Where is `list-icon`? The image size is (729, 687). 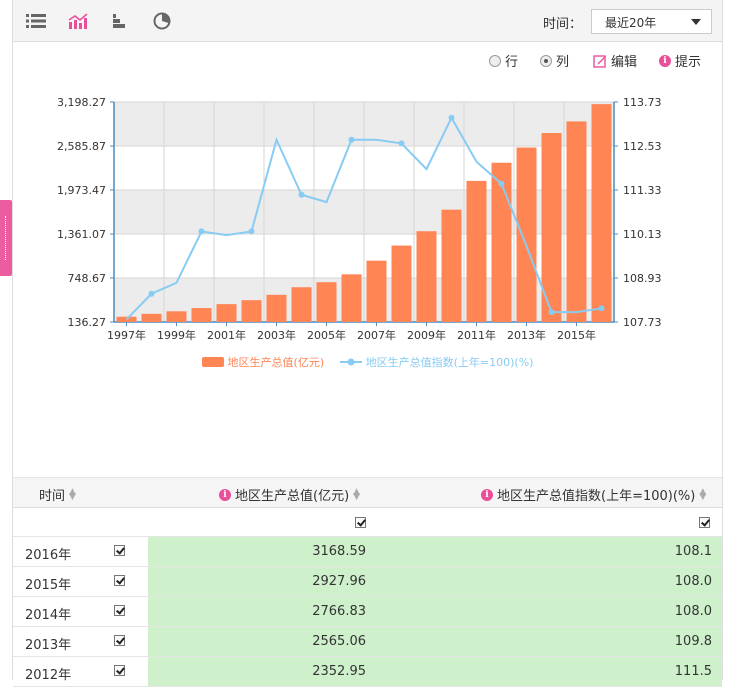 list-icon is located at coordinates (36, 21).